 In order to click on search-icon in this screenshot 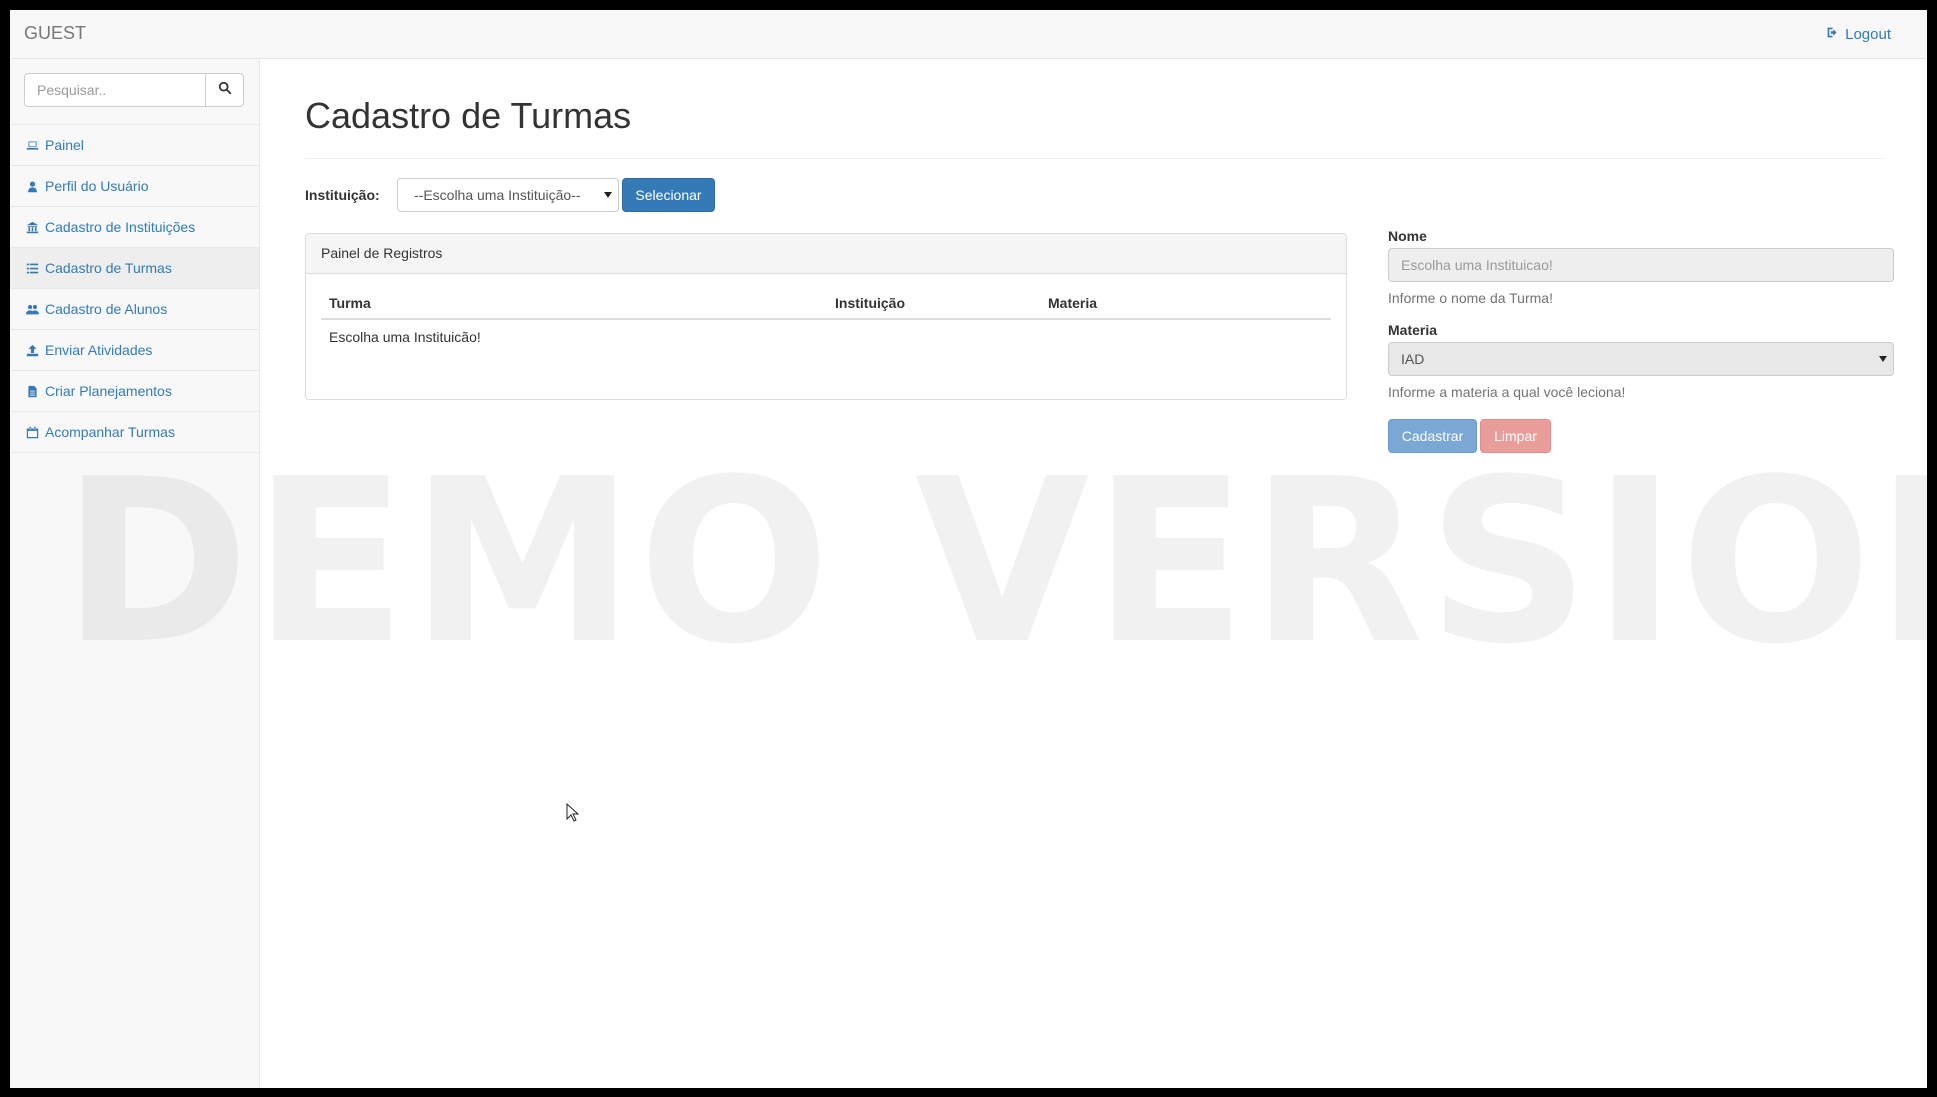, I will do `click(225, 90)`.